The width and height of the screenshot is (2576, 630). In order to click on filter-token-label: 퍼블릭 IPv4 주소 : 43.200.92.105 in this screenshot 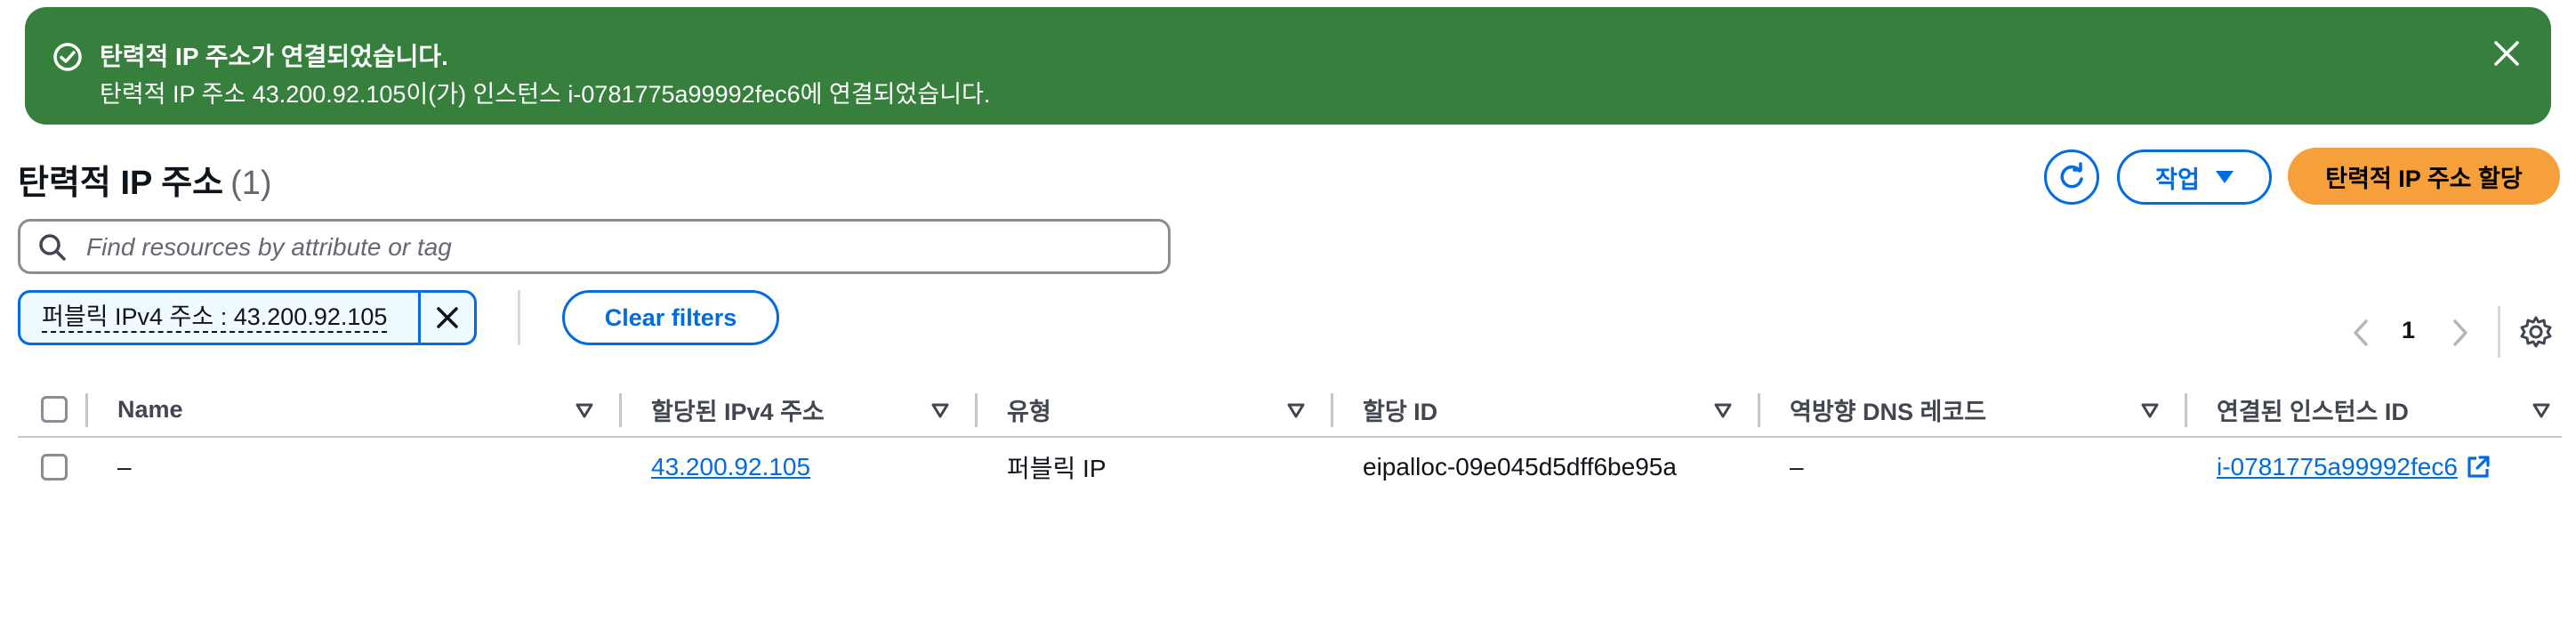, I will do `click(215, 318)`.